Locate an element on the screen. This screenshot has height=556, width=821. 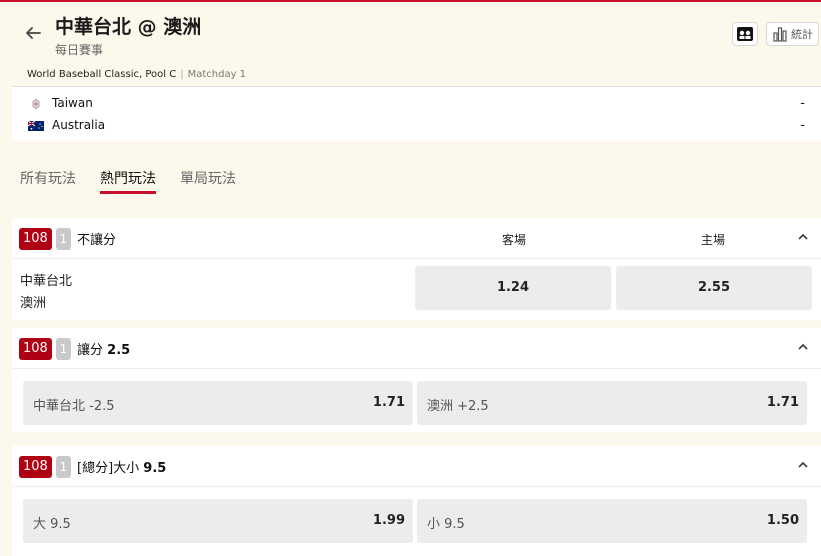
stats-button: 統計 is located at coordinates (792, 34).